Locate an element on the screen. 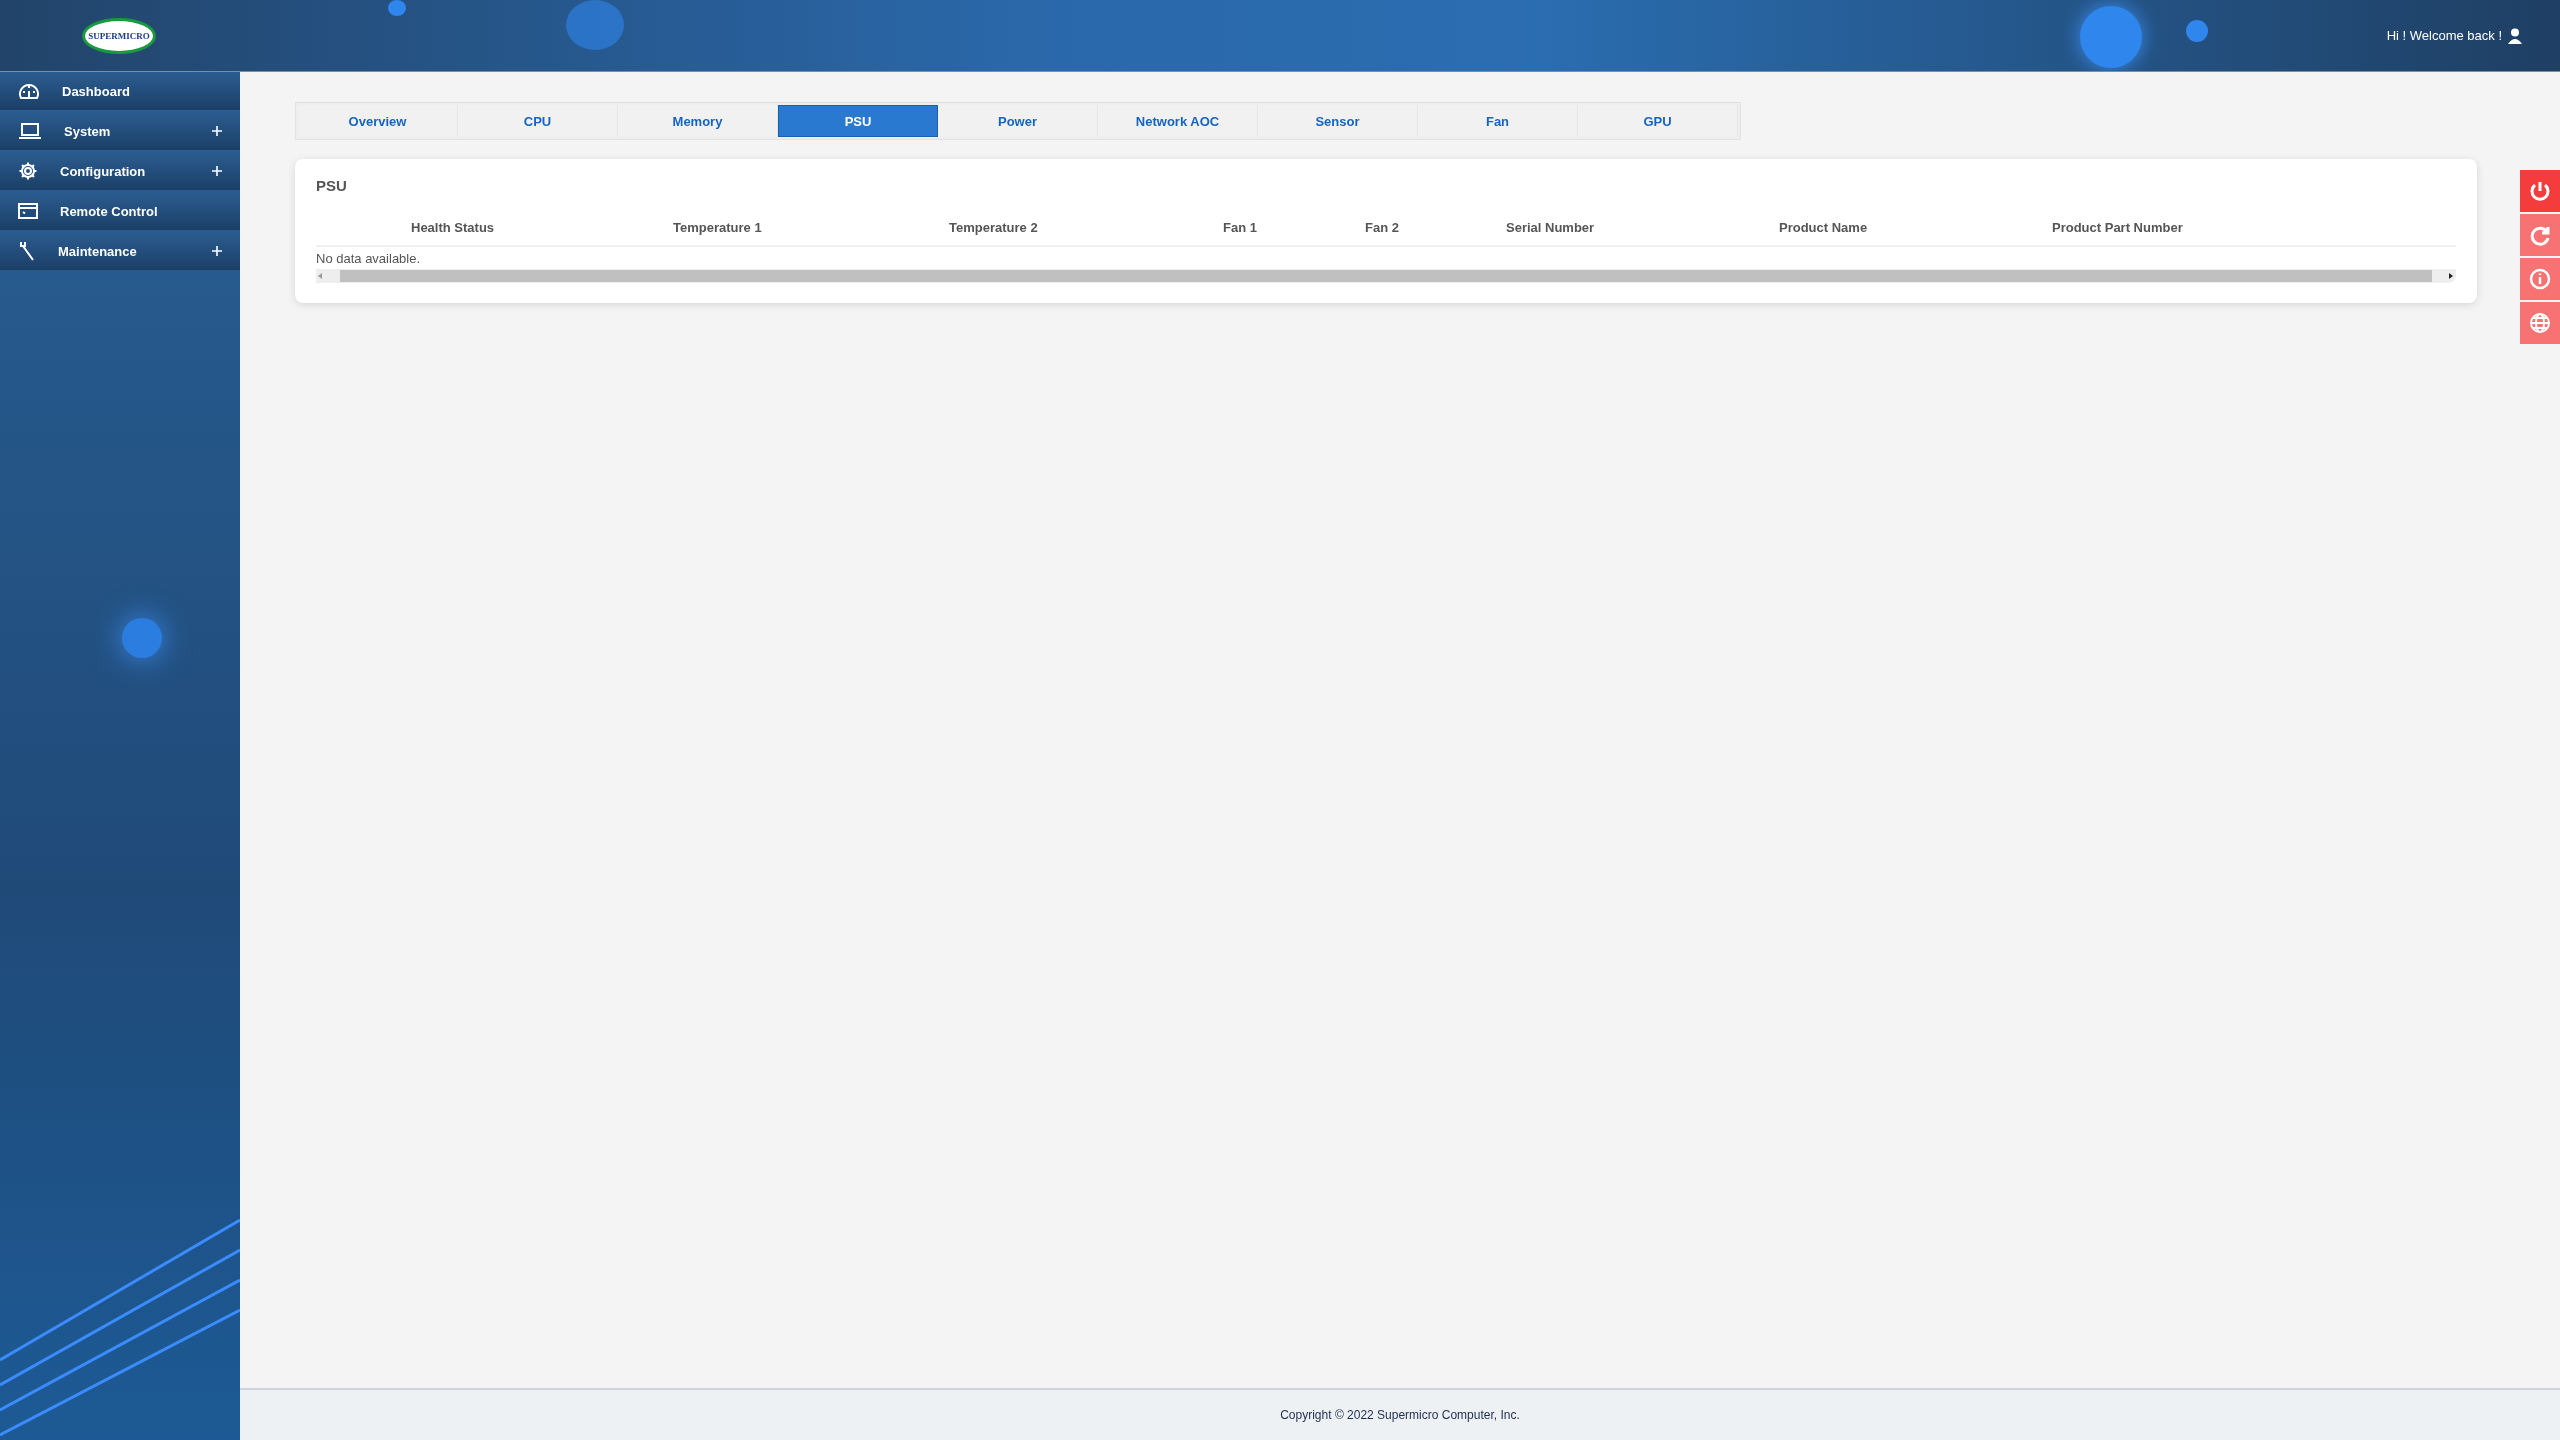 This screenshot has width=2560, height=1440. info-icon is located at coordinates (2540, 279).